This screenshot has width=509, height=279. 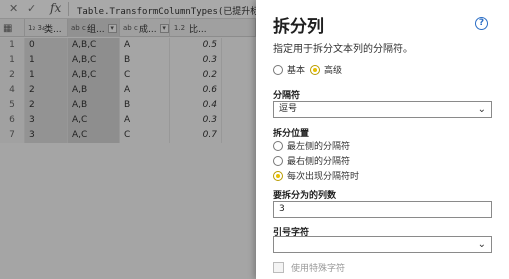 What do you see at coordinates (289, 69) in the screenshot?
I see `mode-basic-radio: 基本` at bounding box center [289, 69].